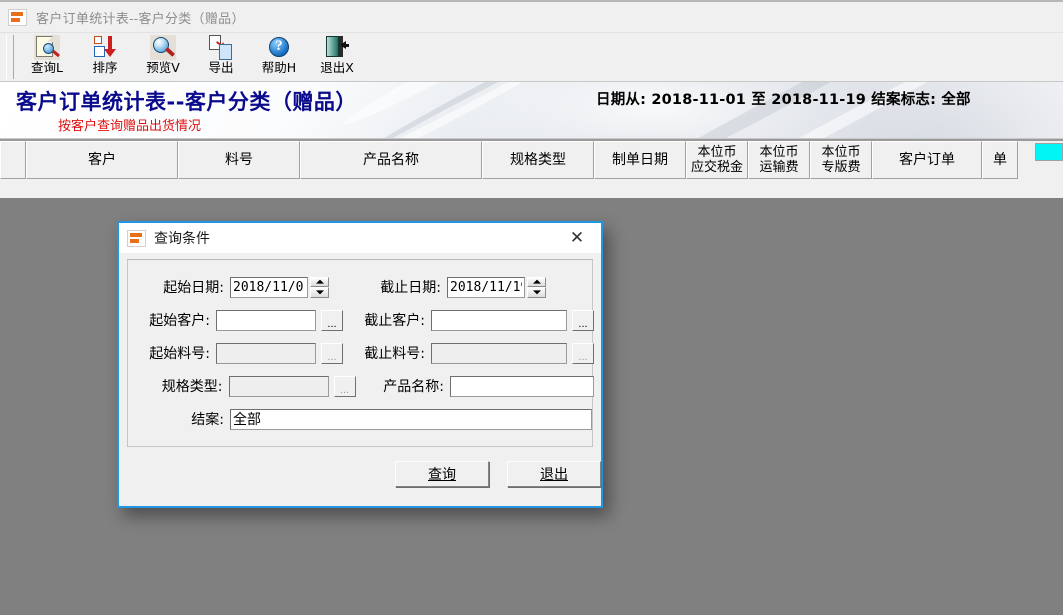 This screenshot has width=1063, height=615. Describe the element at coordinates (486, 287) in the screenshot. I see `end-date-input` at that location.